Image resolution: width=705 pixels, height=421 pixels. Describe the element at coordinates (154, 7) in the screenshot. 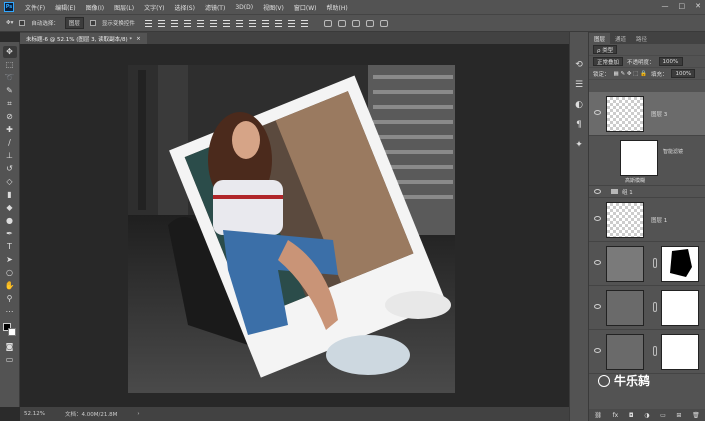

I see `menu-type: 文字(Y)` at that location.